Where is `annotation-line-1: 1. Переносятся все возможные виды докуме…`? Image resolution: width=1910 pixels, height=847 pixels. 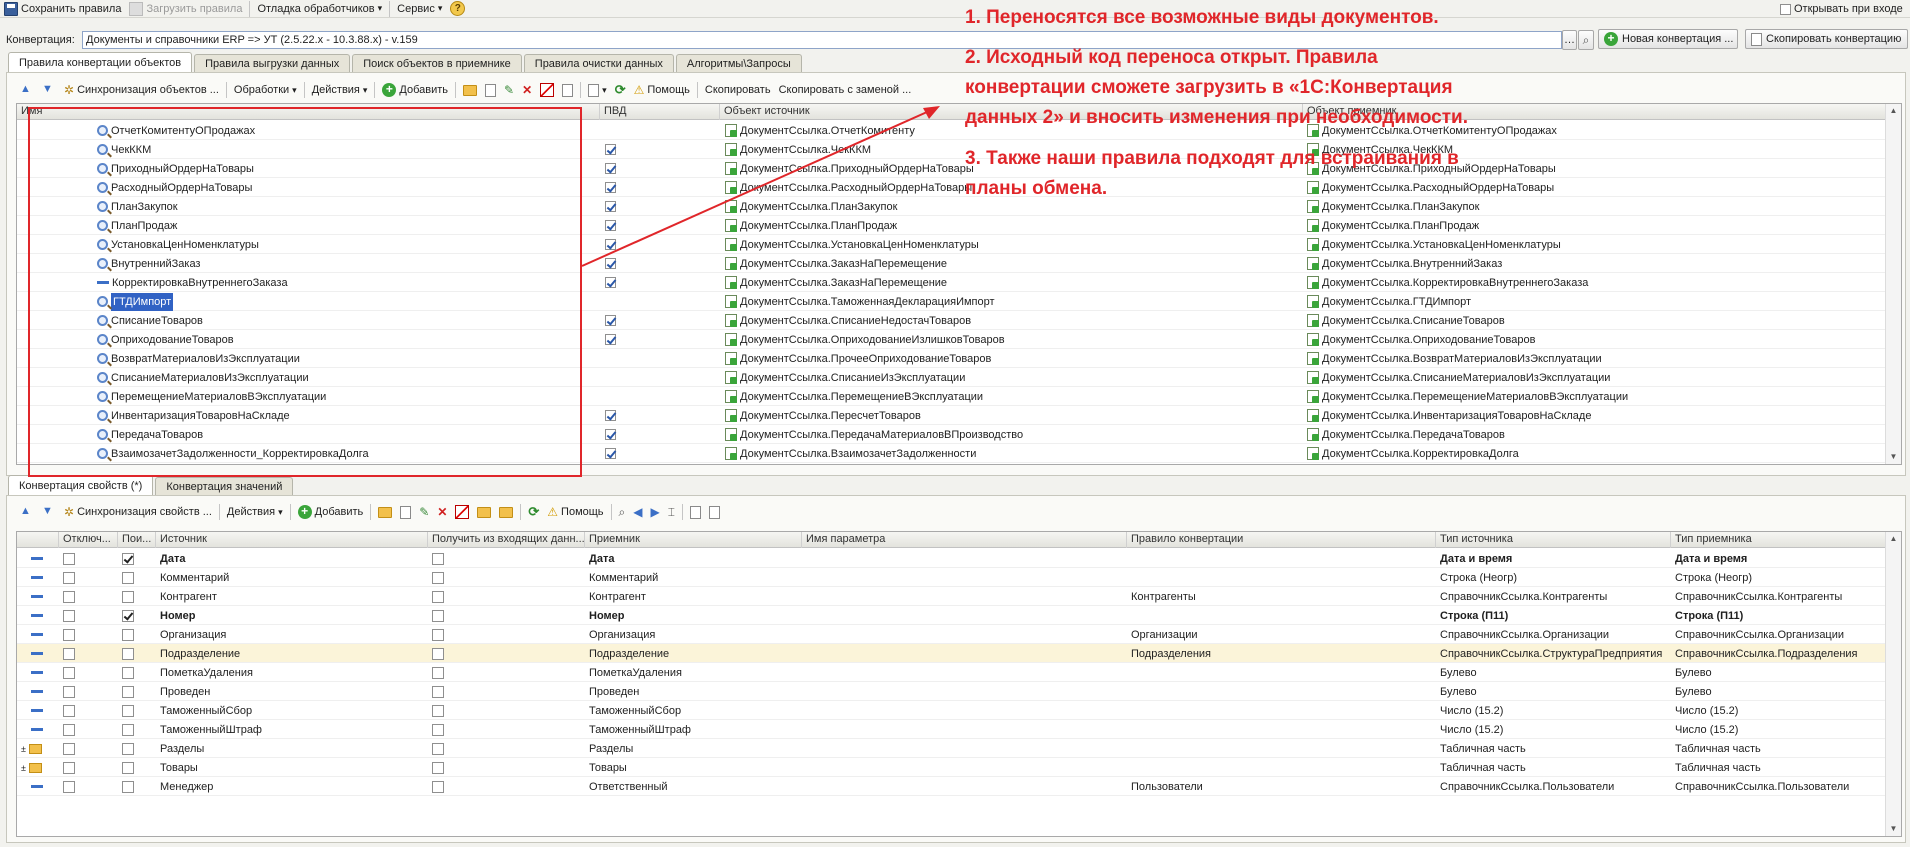 annotation-line-1: 1. Переносятся все возможные виды докуме… is located at coordinates (1202, 17).